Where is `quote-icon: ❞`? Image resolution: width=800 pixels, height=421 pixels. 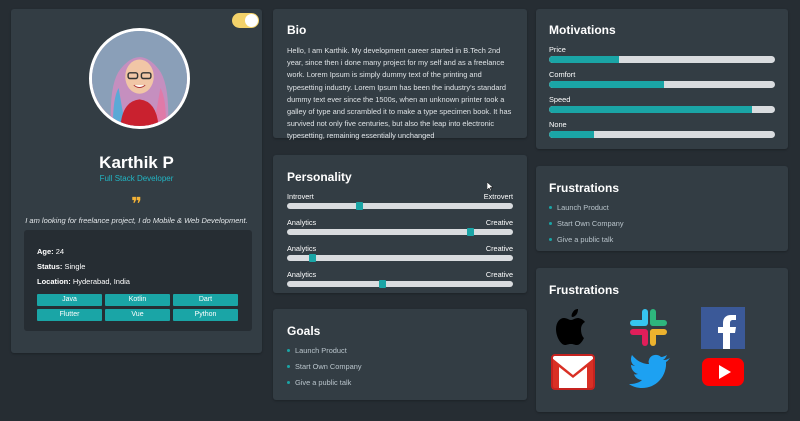
quote-icon: ❞ is located at coordinates (136, 204).